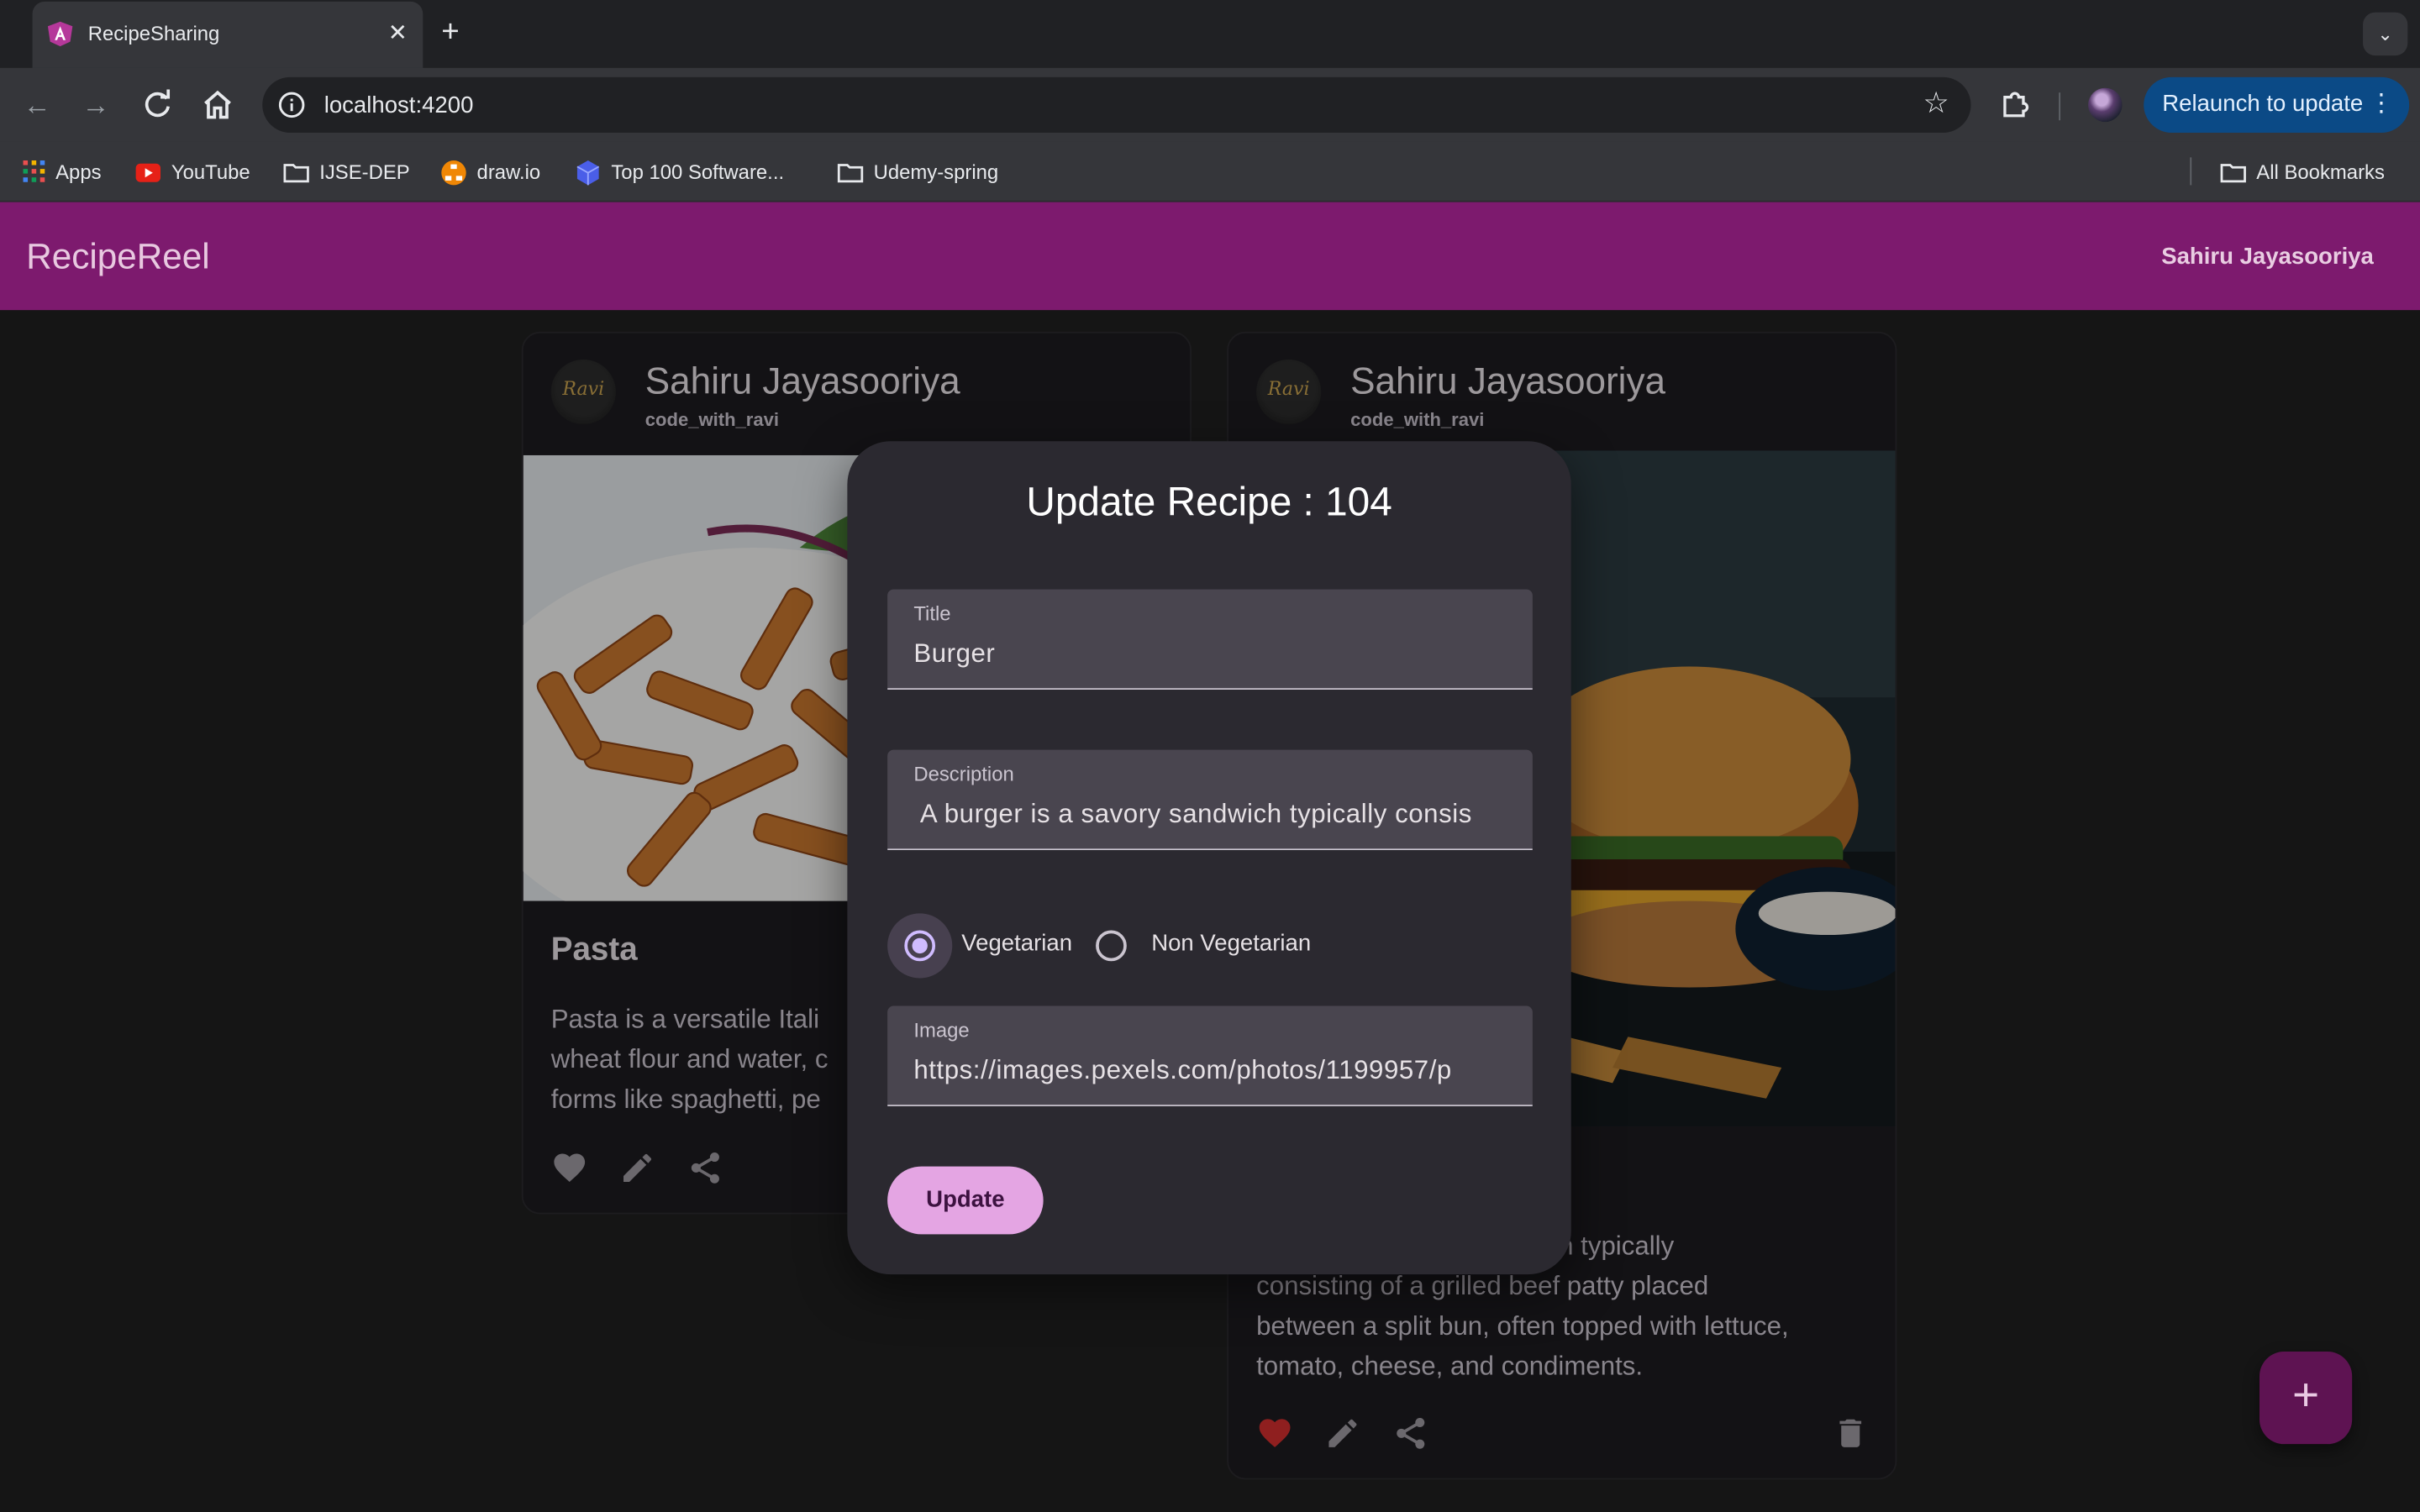 This screenshot has width=2420, height=1512. What do you see at coordinates (292, 104) in the screenshot?
I see `site-info-icon` at bounding box center [292, 104].